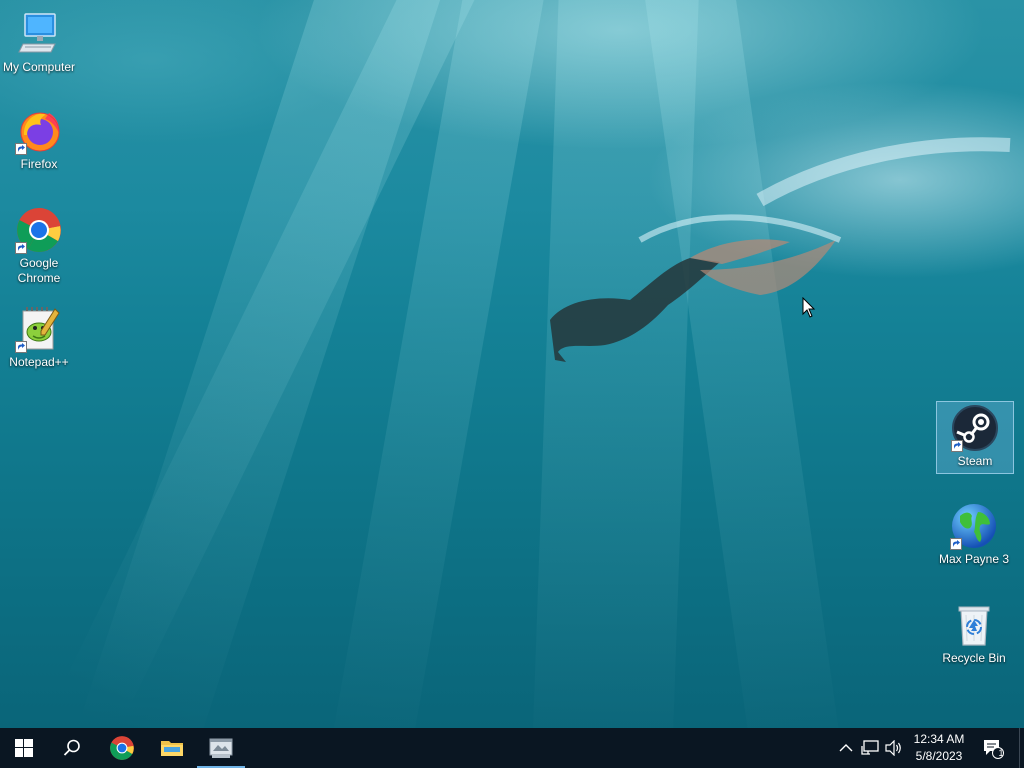 Image resolution: width=1024 pixels, height=768 pixels. I want to click on app-window-icon, so click(221, 748).